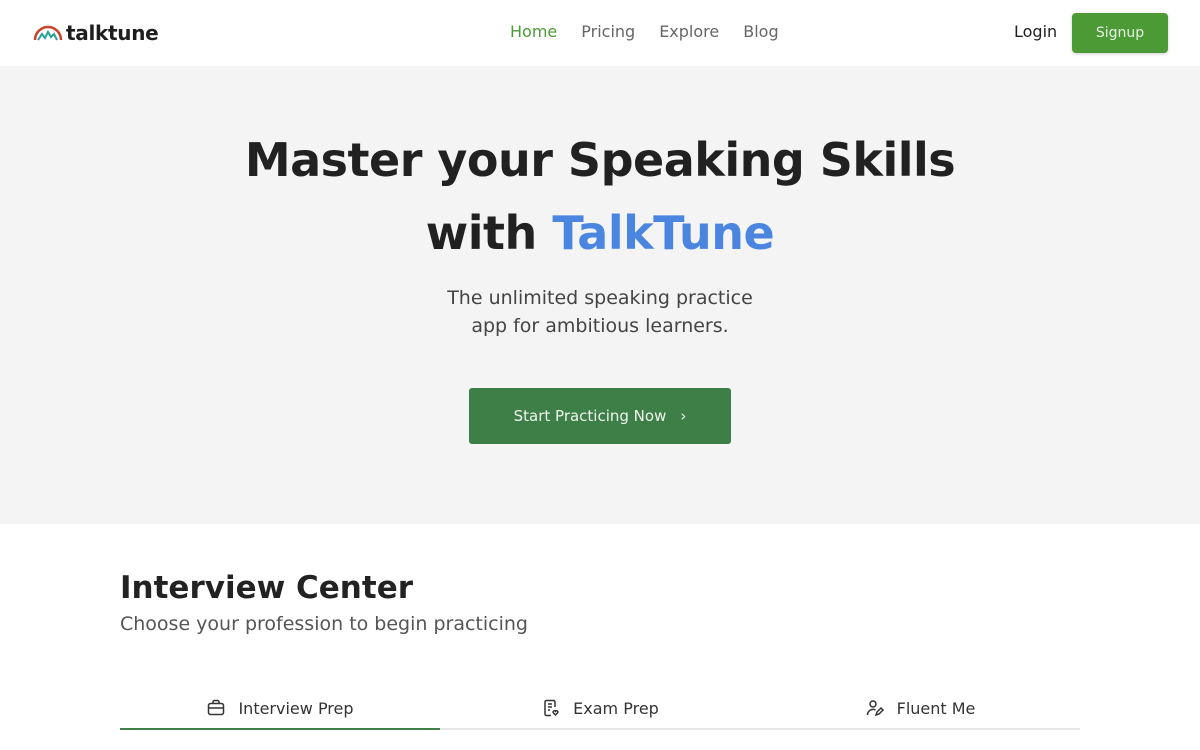  Describe the element at coordinates (600, 326) in the screenshot. I see `hero-subtitle-line2: app for ambitious learners.` at that location.